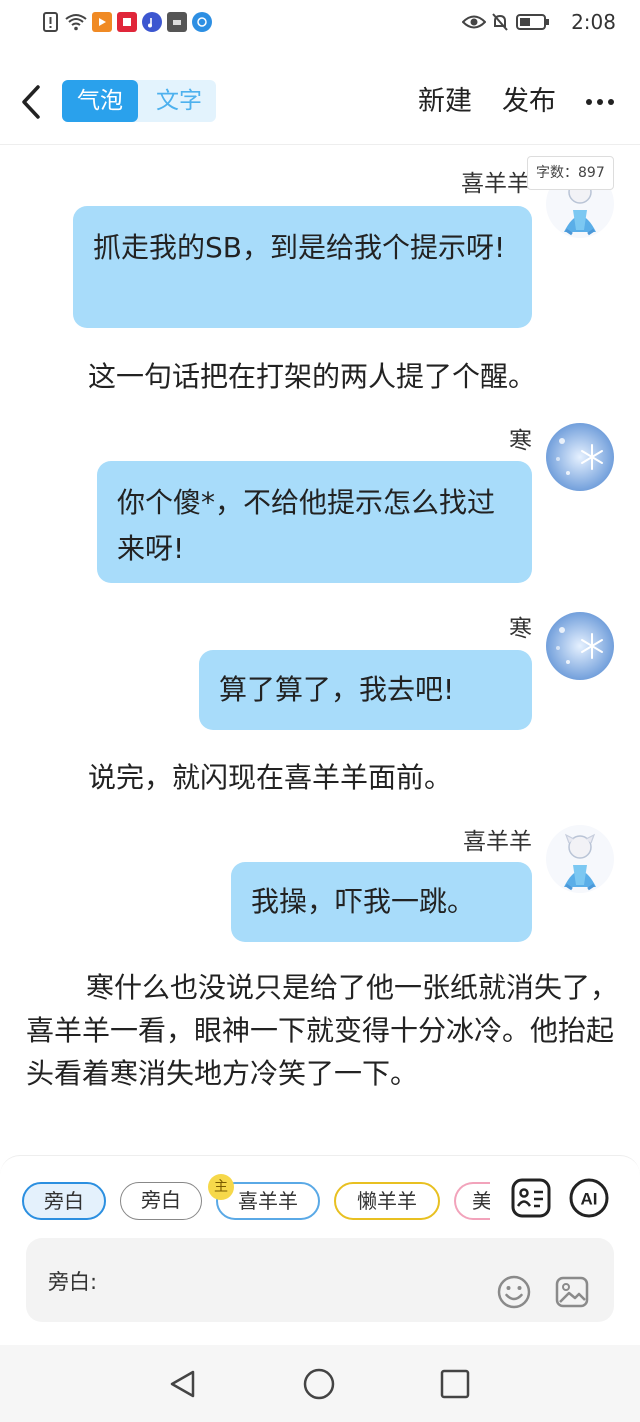  I want to click on new-button: 新建, so click(445, 102).